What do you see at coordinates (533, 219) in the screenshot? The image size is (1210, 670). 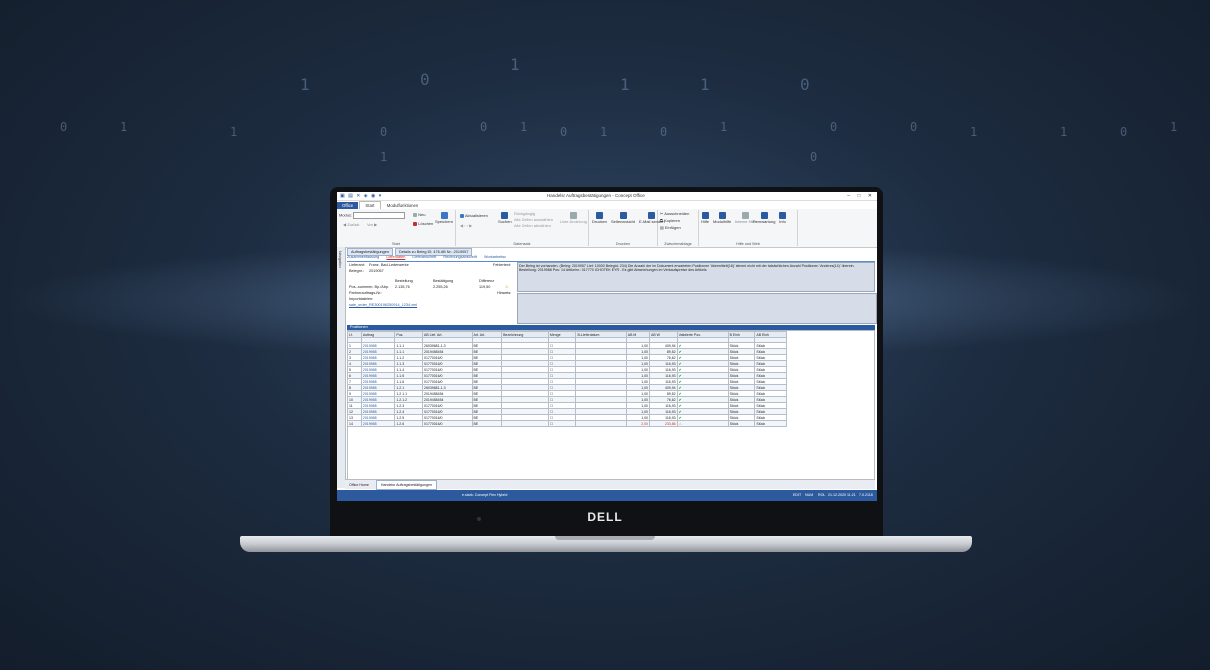 I see `select-all-button: Alle Zeilen auswählen` at bounding box center [533, 219].